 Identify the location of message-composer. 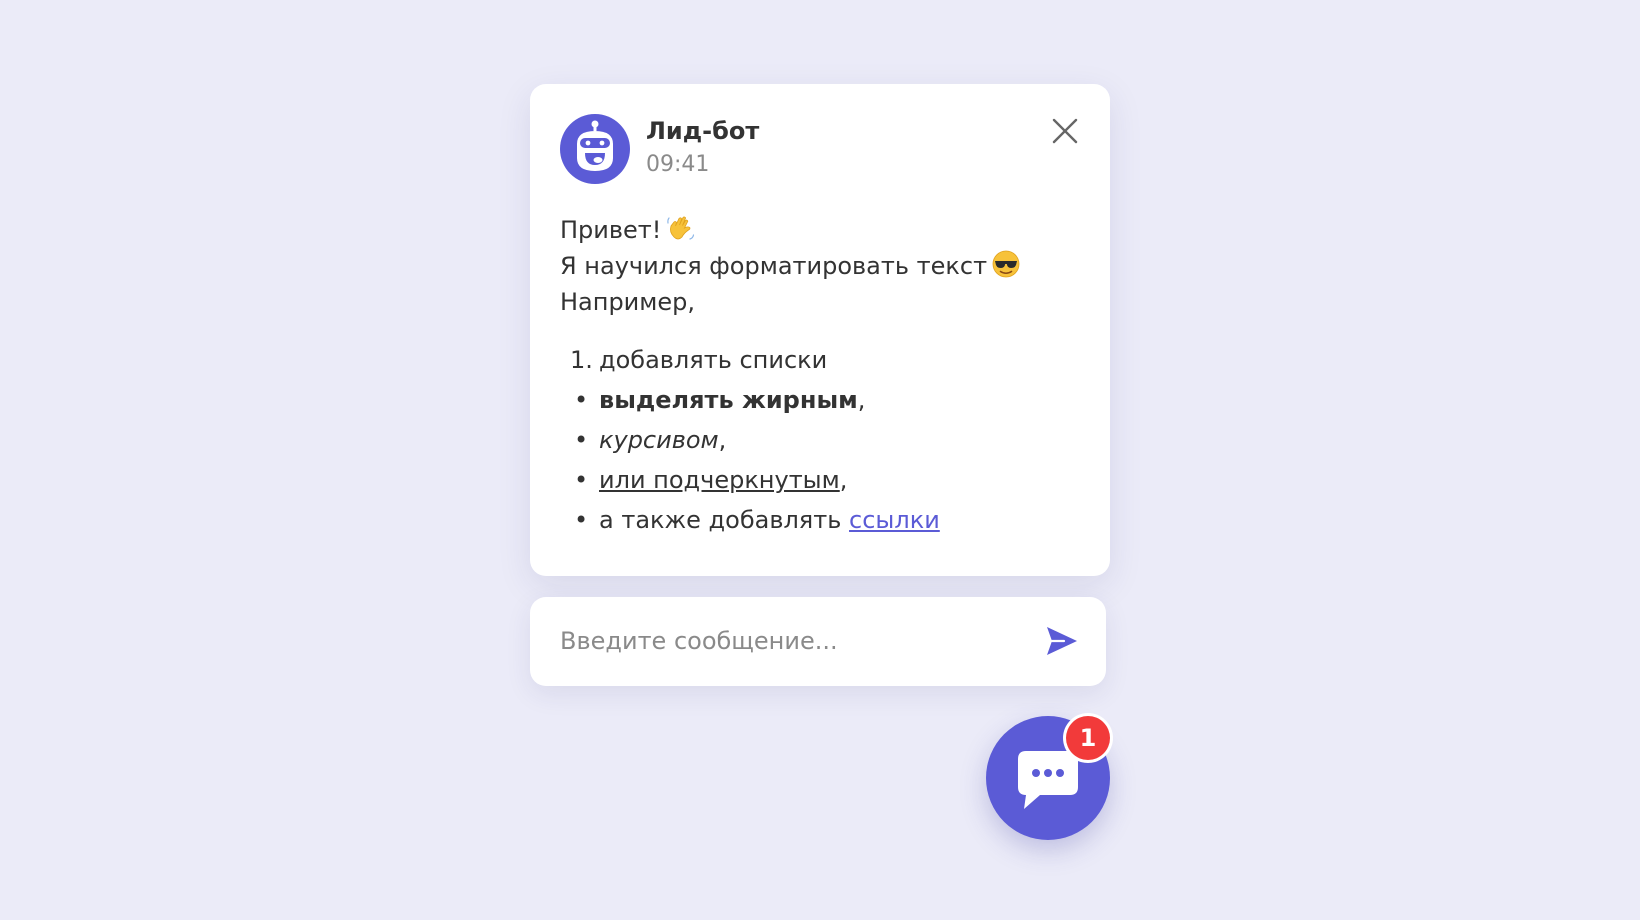
(818, 641).